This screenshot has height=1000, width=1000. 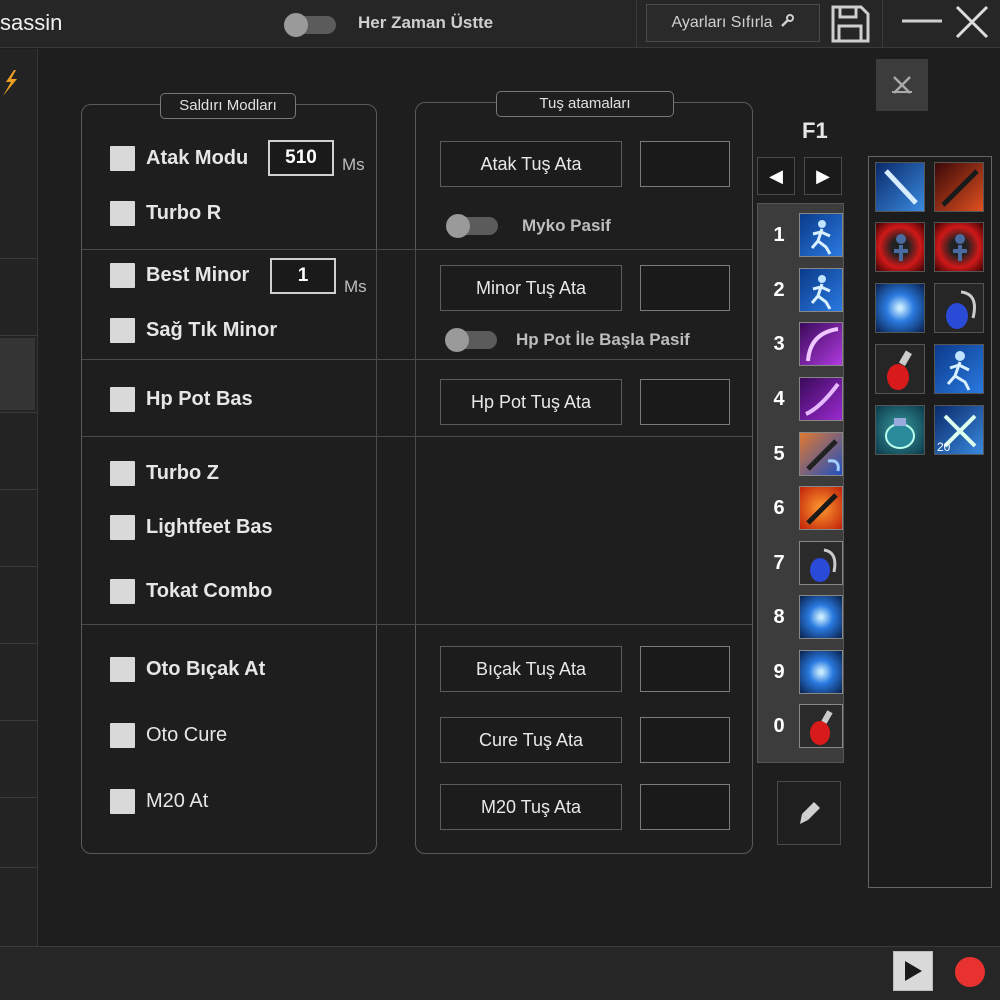 I want to click on m20-at-checkbox, so click(x=122, y=801).